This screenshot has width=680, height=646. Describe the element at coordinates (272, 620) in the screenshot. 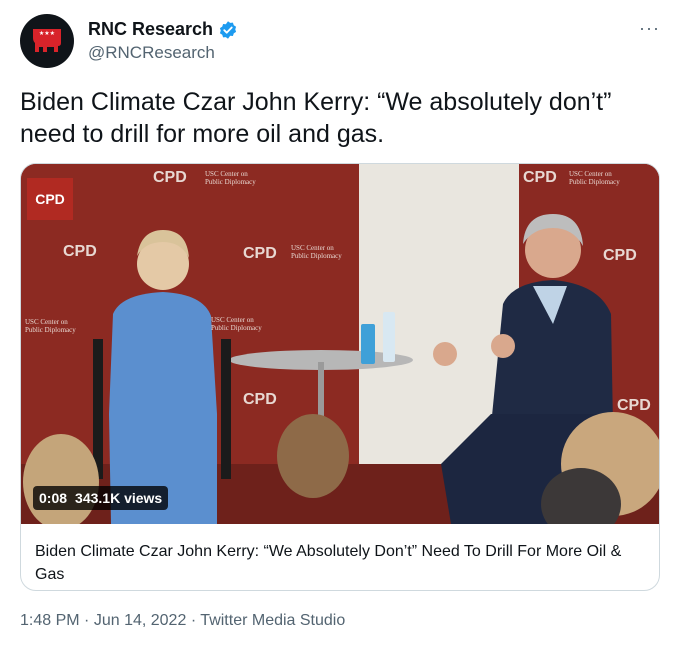

I see `tweet-source: Twitter Media Studio` at that location.